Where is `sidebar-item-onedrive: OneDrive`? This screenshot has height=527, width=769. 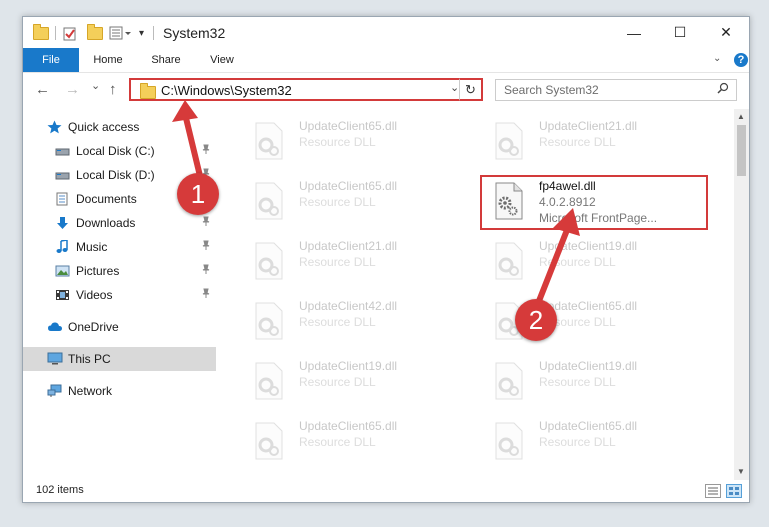 sidebar-item-onedrive: OneDrive is located at coordinates (119, 327).